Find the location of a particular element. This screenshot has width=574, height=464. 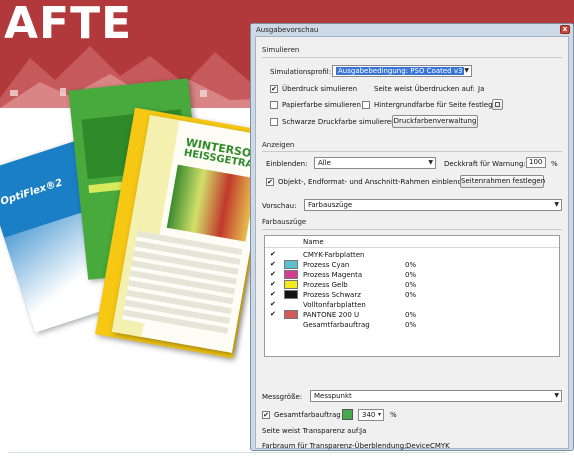

warn-opacity-input: 100 is located at coordinates (536, 162).